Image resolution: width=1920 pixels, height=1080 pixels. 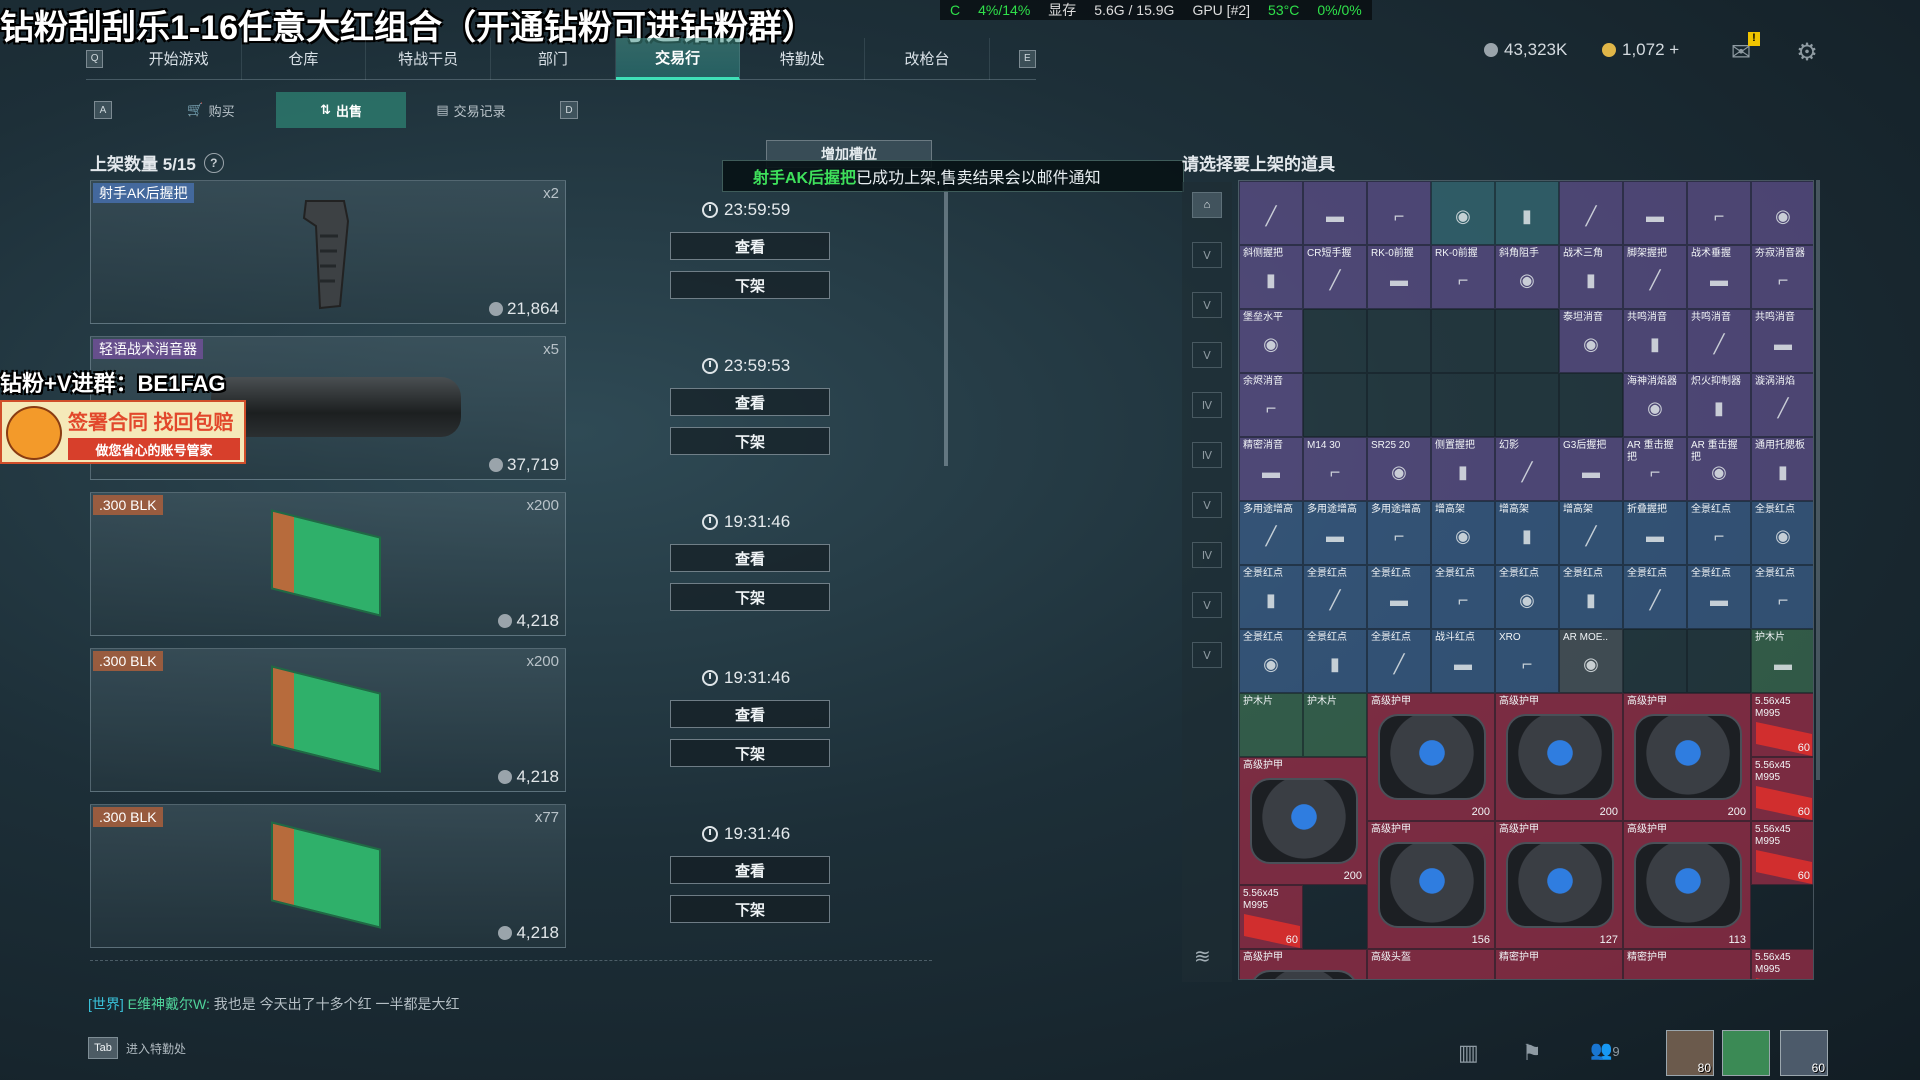 What do you see at coordinates (1207, 555) in the screenshot?
I see `category-gear-icon: Ⅳ` at bounding box center [1207, 555].